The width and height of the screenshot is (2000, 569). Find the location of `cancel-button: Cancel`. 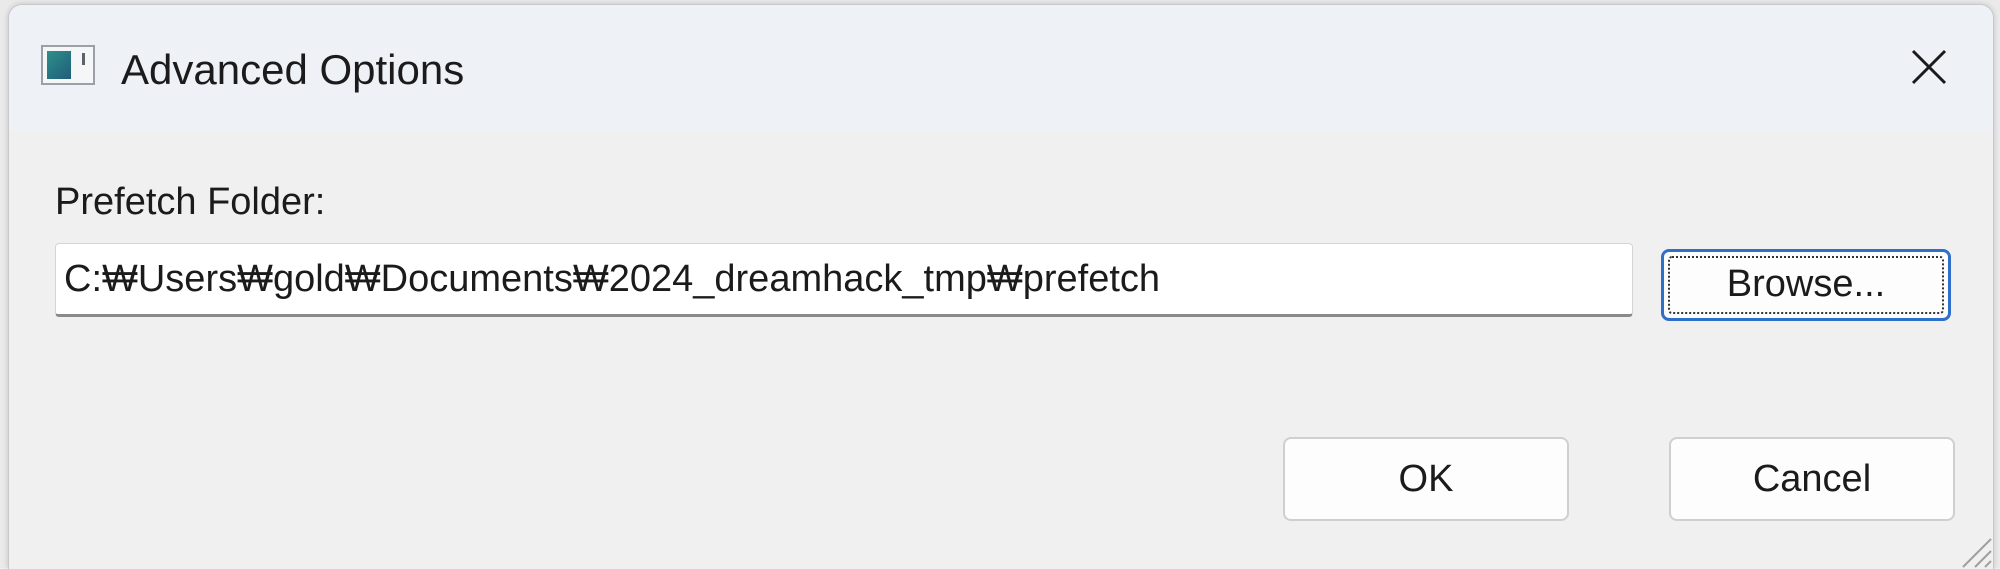

cancel-button: Cancel is located at coordinates (1812, 479).